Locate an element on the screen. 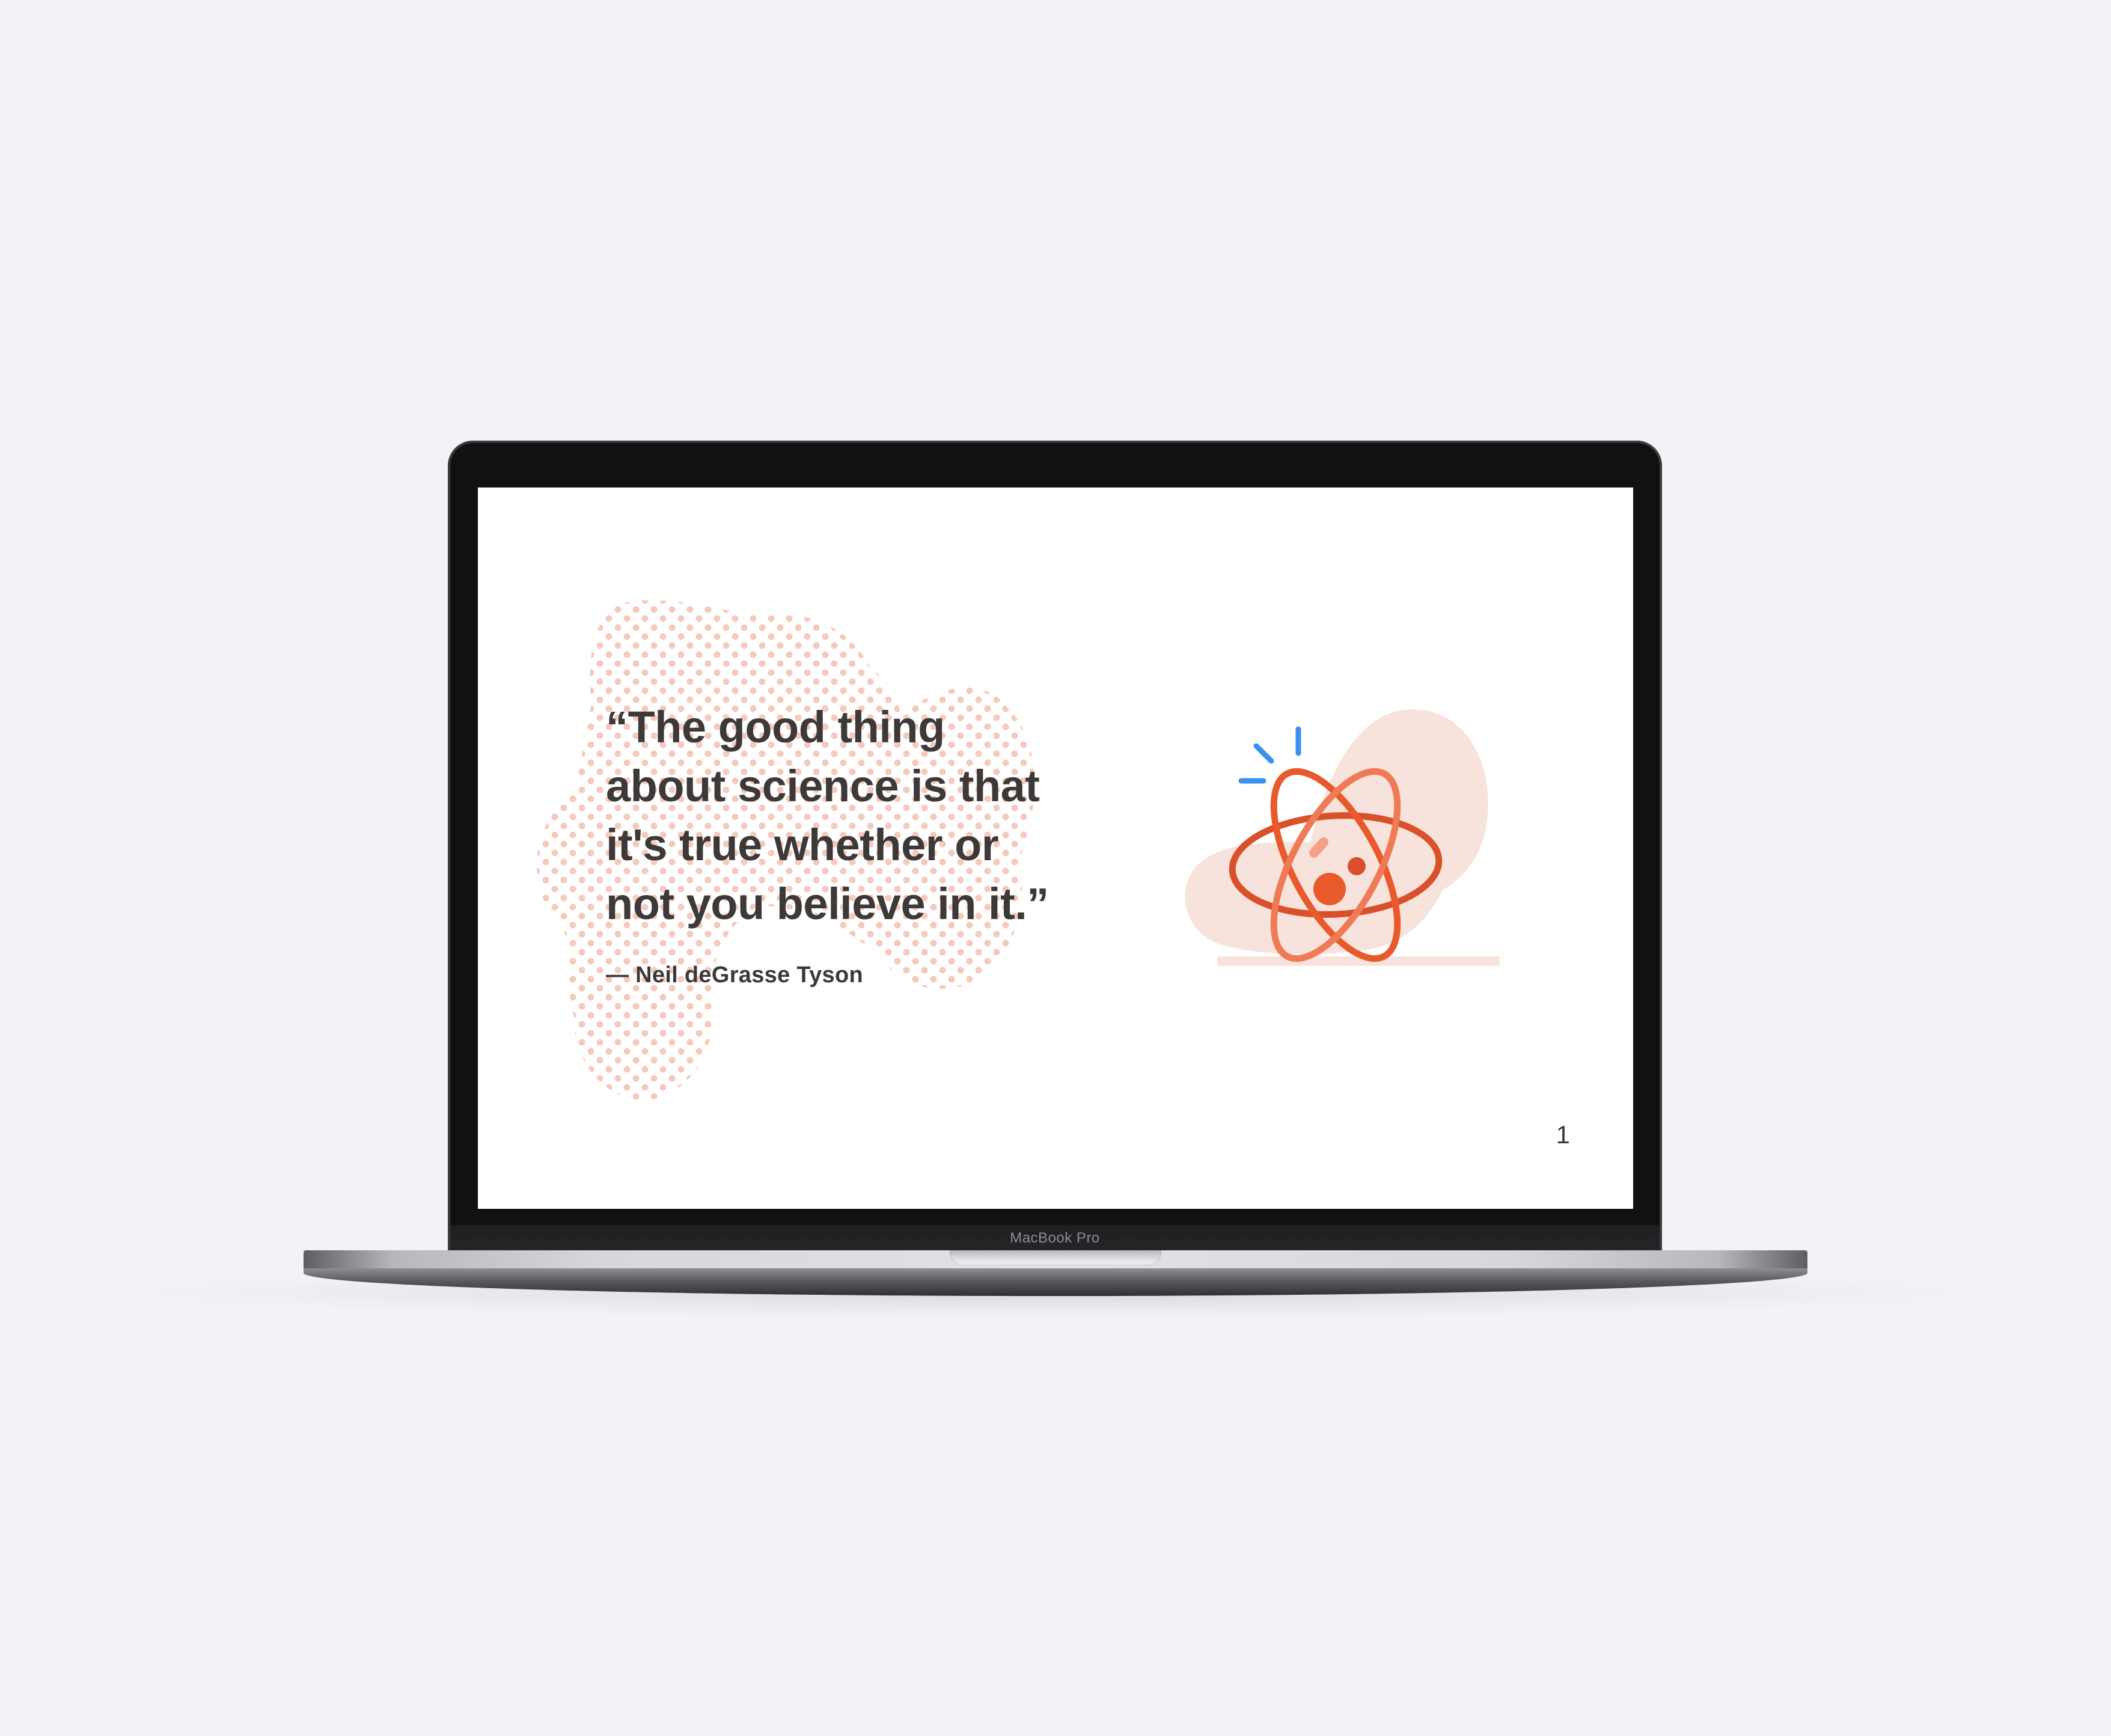 The image size is (2111, 1736). quote-author: — Neil deGrasse Tyson is located at coordinates (734, 975).